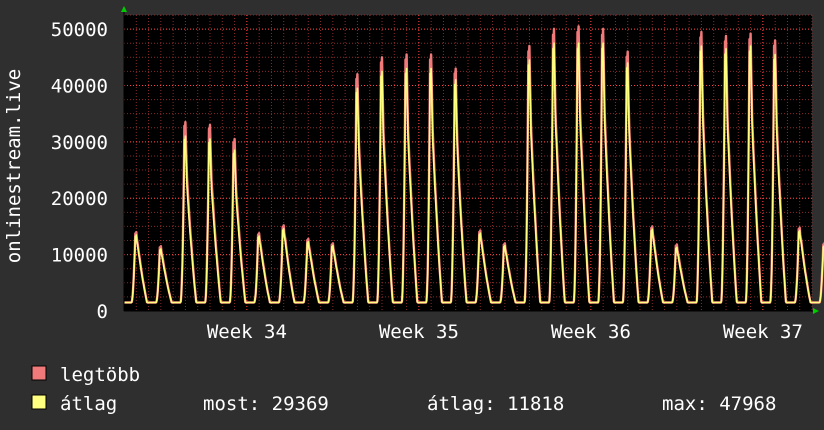 This screenshot has height=430, width=824. I want to click on y-tick-label: 40000, so click(79, 86).